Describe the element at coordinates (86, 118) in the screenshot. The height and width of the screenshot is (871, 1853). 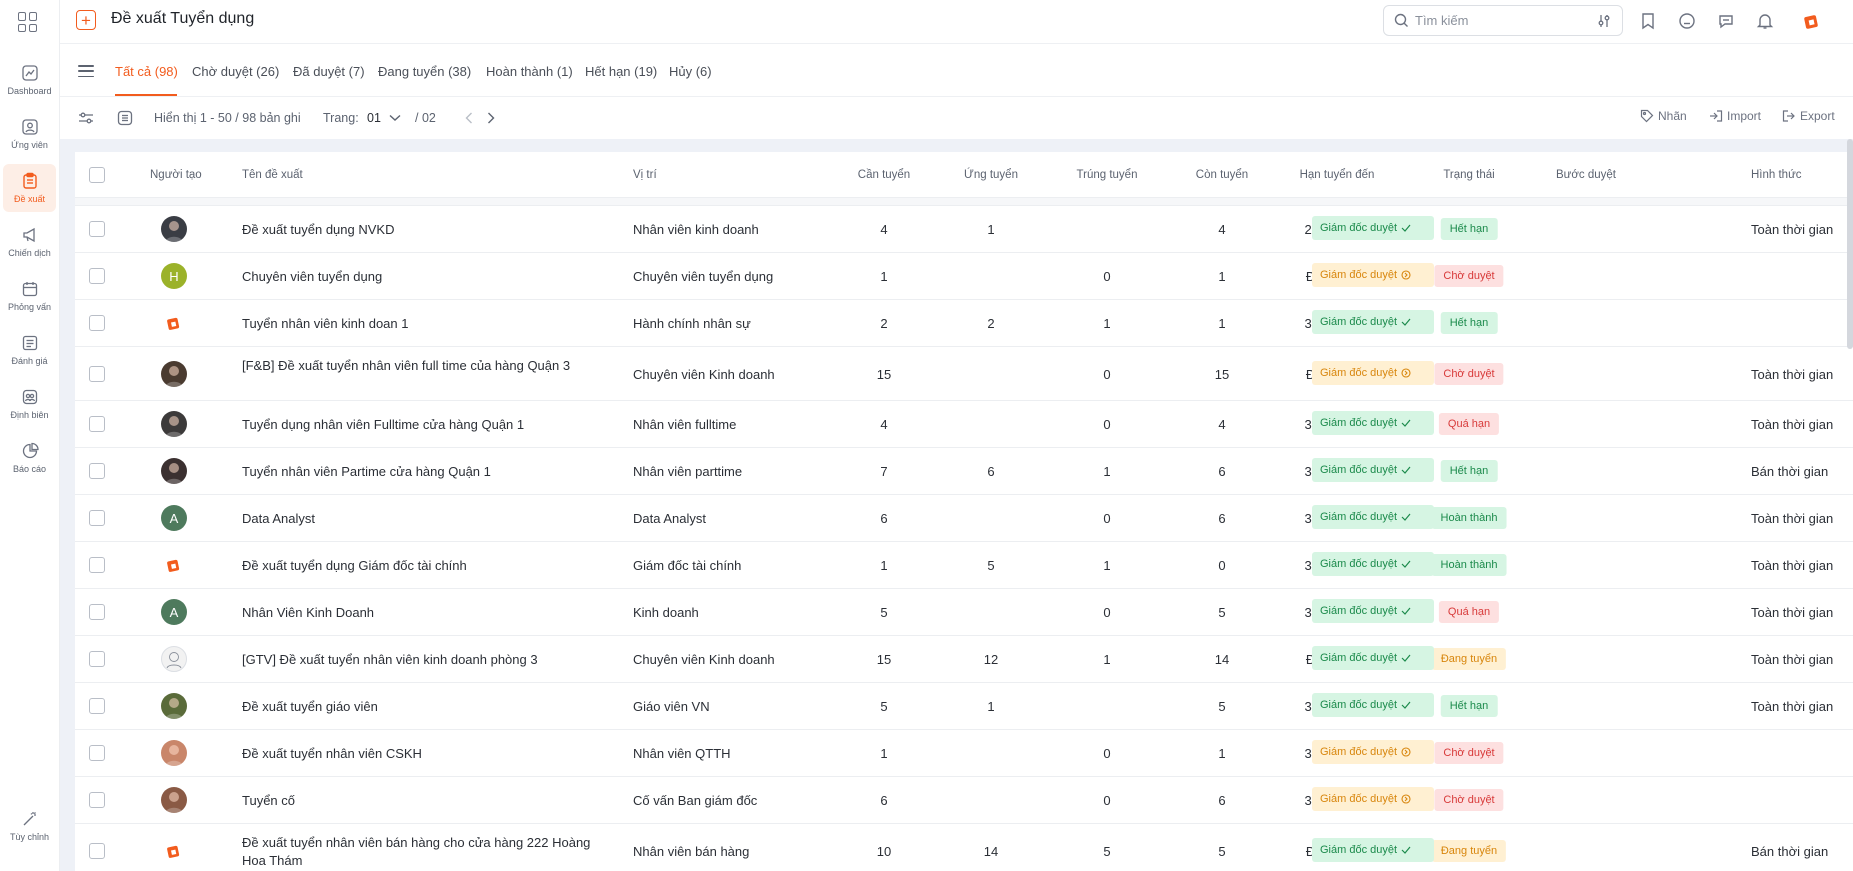
I see `filter-settings-icon` at that location.